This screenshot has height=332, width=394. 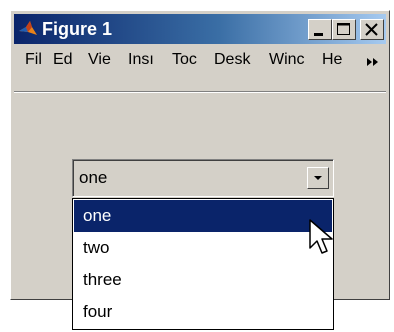 I want to click on dropdown-option-four: four, so click(x=203, y=312).